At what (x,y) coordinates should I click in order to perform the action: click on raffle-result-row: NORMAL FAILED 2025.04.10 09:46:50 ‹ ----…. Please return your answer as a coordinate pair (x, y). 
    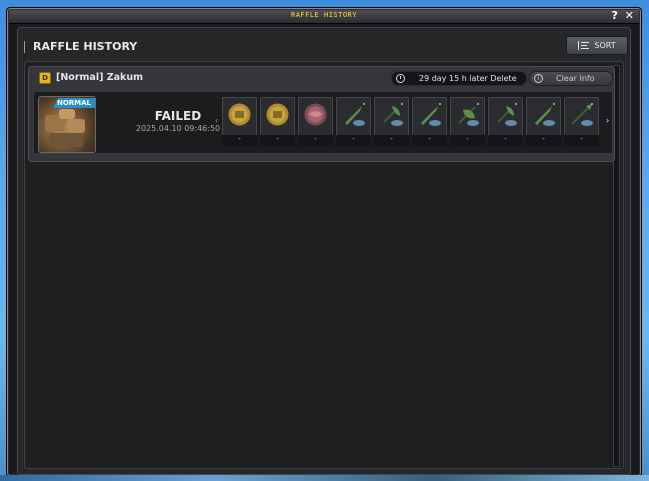
    Looking at the image, I should click on (323, 122).